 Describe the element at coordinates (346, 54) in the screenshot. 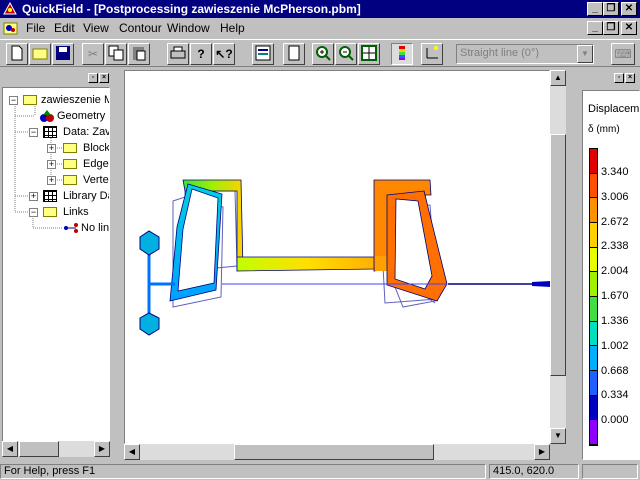

I see `zoom-out-icon` at that location.